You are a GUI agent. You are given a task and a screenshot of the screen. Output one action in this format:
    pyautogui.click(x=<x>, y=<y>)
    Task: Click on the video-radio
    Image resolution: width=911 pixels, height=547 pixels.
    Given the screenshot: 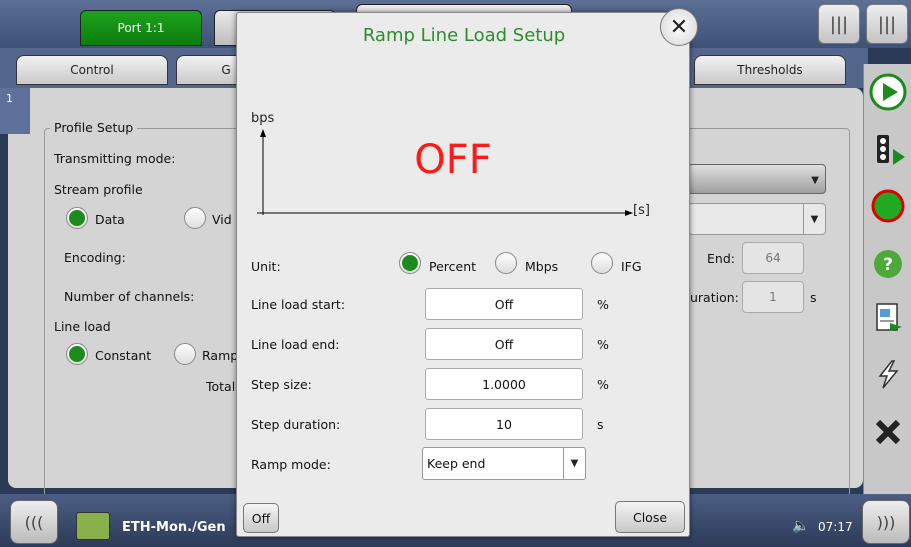 What is the action you would take?
    pyautogui.click(x=195, y=220)
    